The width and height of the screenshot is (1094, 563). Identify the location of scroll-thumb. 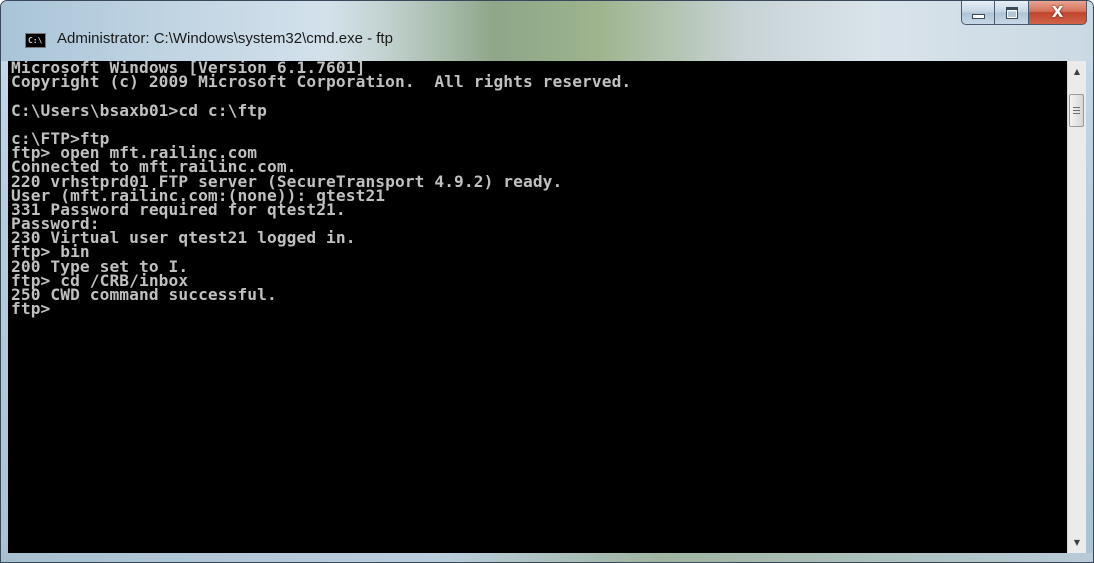
(1076, 110).